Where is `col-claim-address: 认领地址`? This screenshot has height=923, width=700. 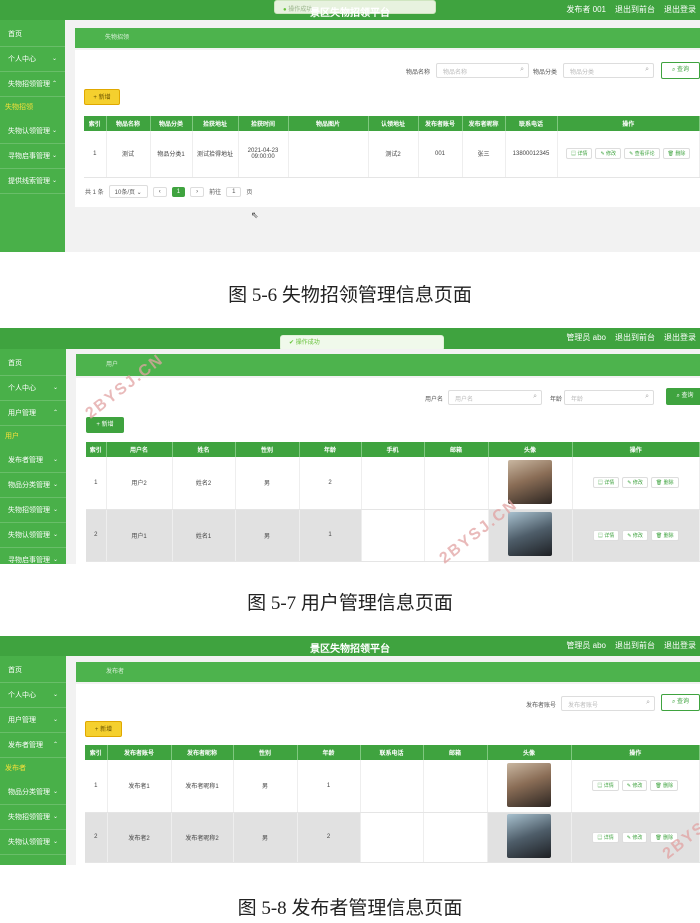 col-claim-address: 认领地址 is located at coordinates (393, 123).